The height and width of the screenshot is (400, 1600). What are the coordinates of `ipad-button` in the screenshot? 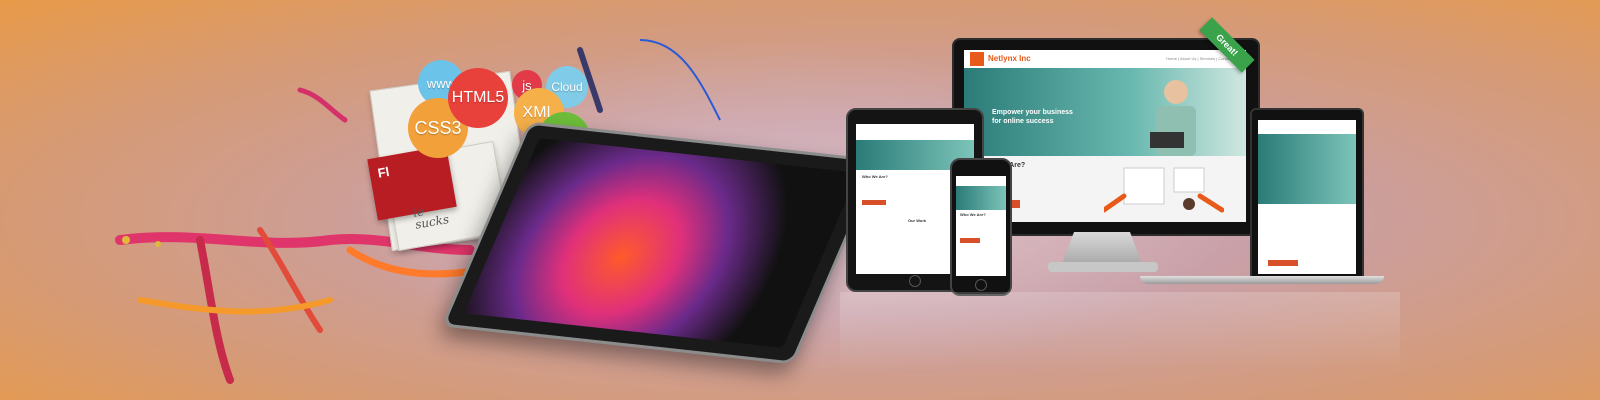 It's located at (874, 202).